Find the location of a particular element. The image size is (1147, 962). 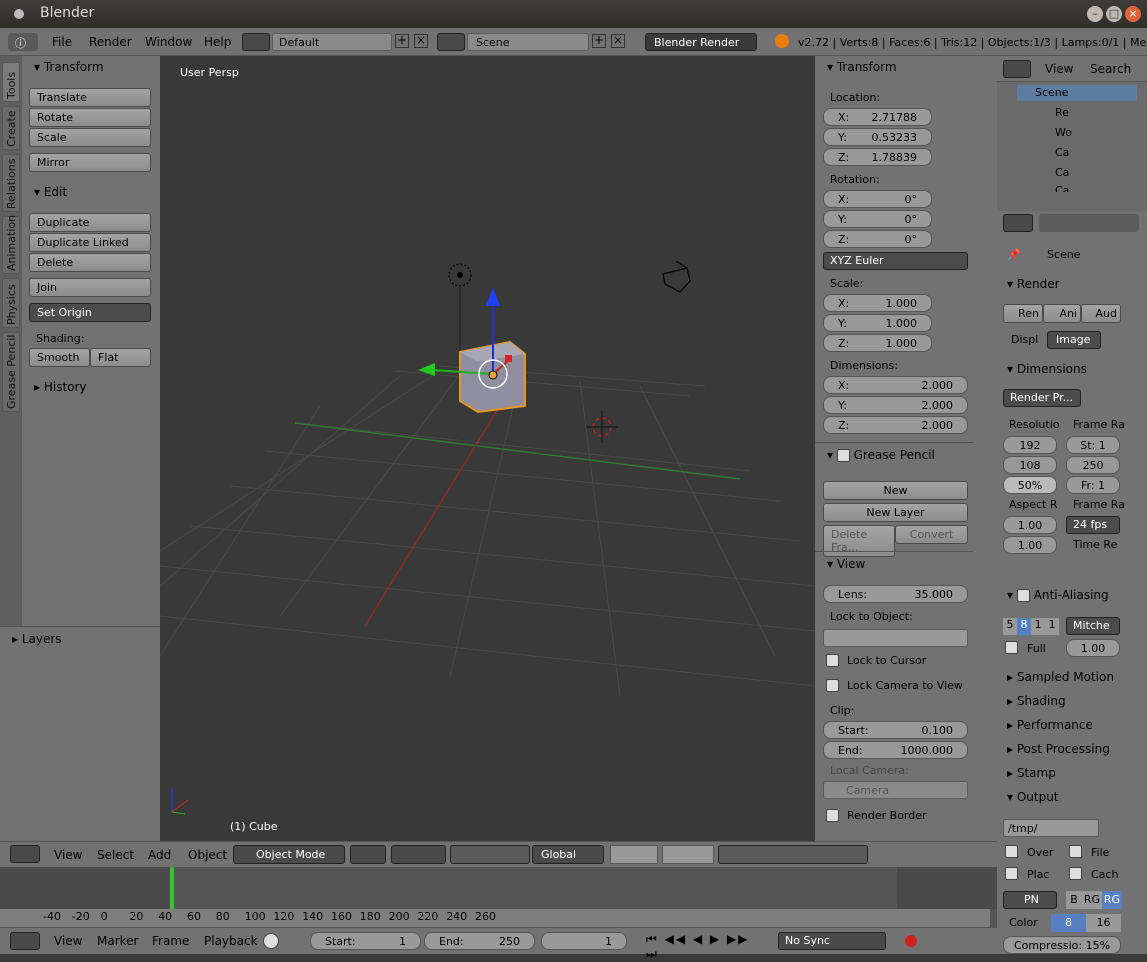

rotation-z-field: Z: 0° is located at coordinates (877, 239).